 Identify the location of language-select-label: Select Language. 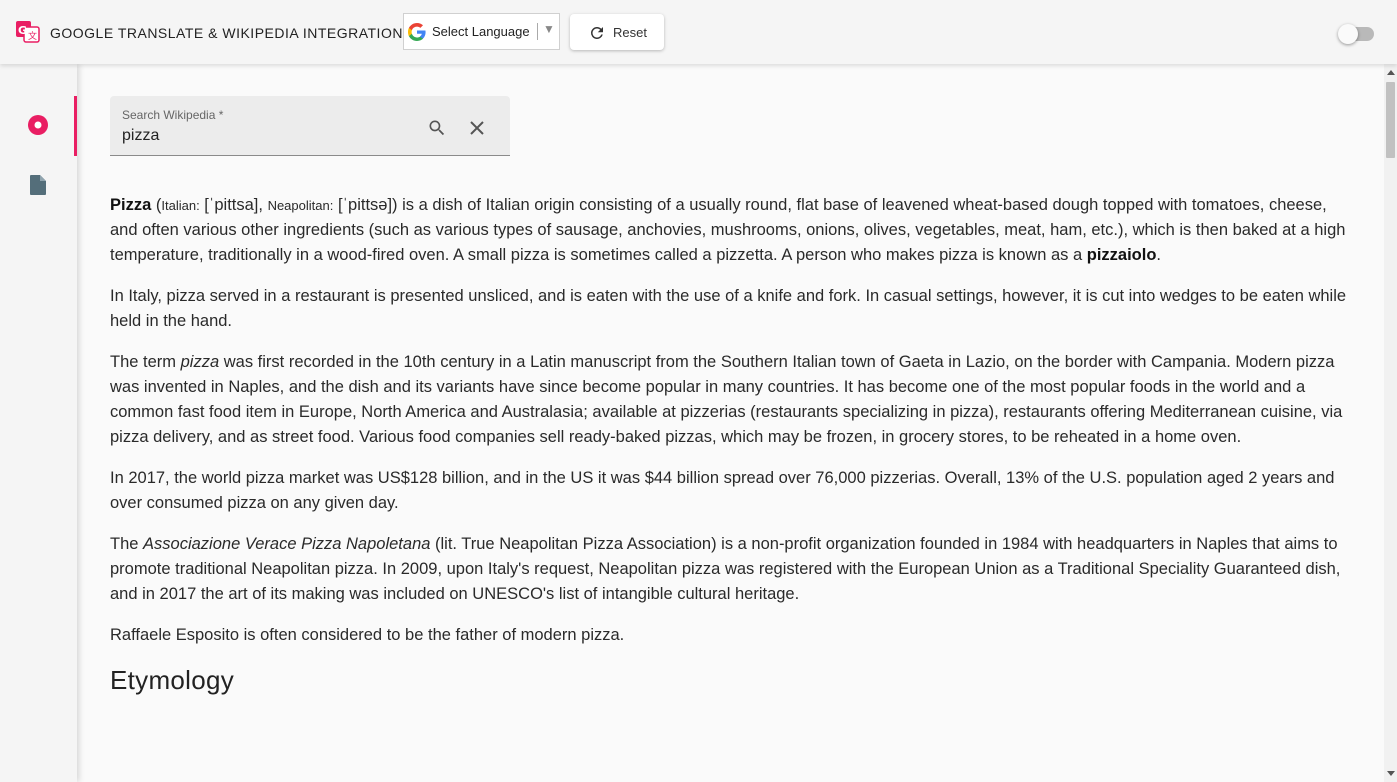
(481, 31).